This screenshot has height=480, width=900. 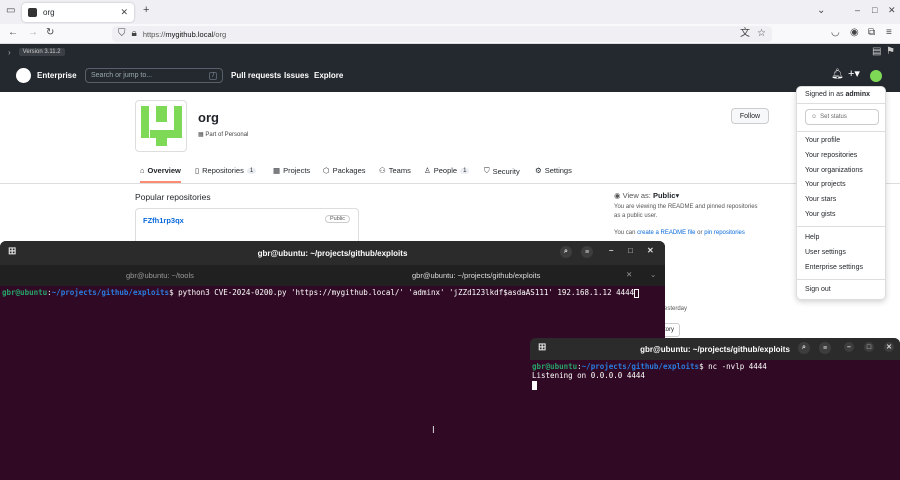 I want to click on bell-icon: 🔔︎, so click(x=837, y=75).